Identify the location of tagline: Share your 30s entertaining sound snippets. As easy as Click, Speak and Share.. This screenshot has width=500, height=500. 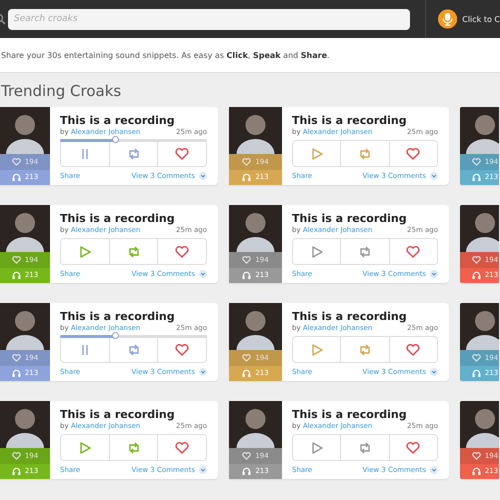
(165, 55).